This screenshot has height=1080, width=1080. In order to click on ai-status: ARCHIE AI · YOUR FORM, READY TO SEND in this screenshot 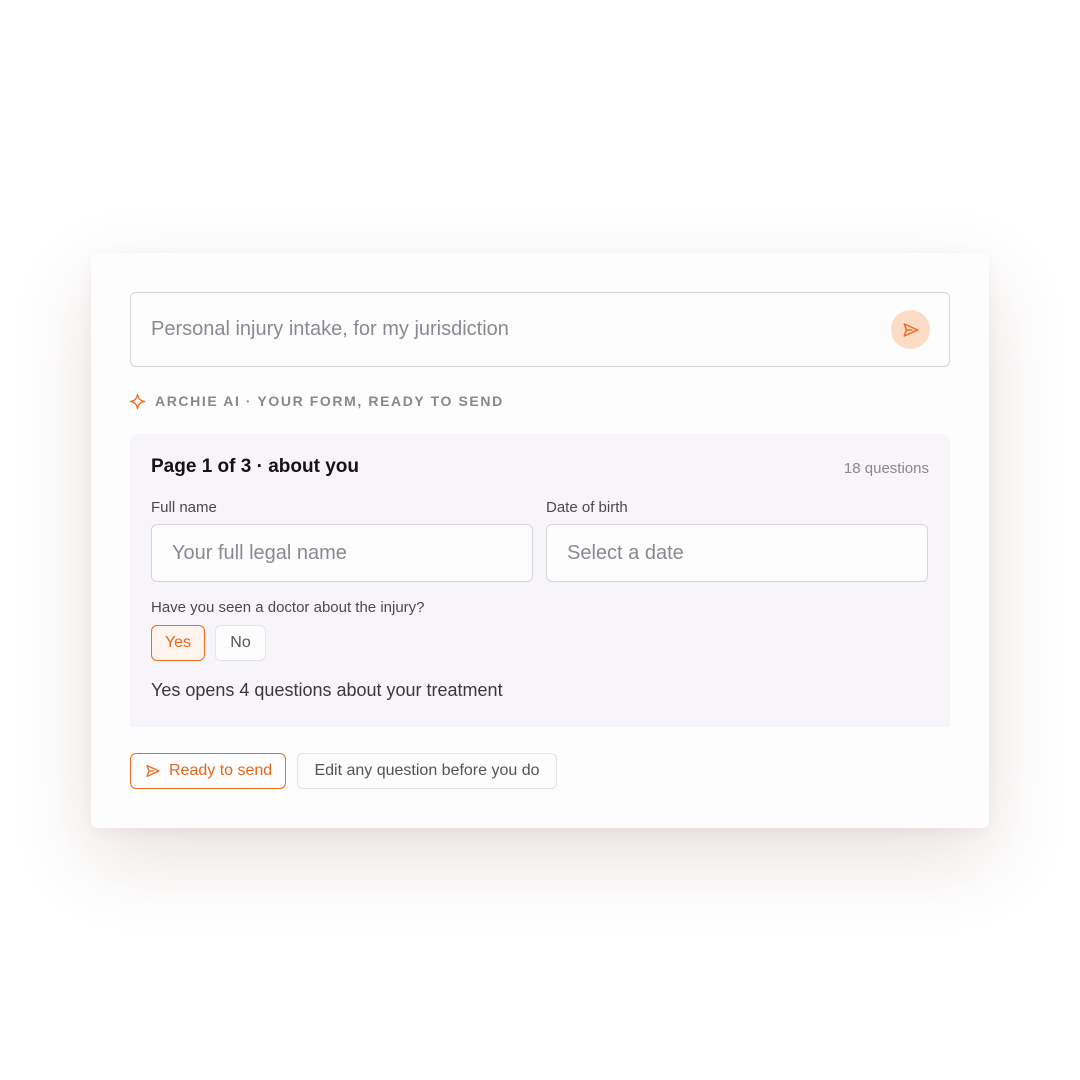, I will do `click(316, 401)`.